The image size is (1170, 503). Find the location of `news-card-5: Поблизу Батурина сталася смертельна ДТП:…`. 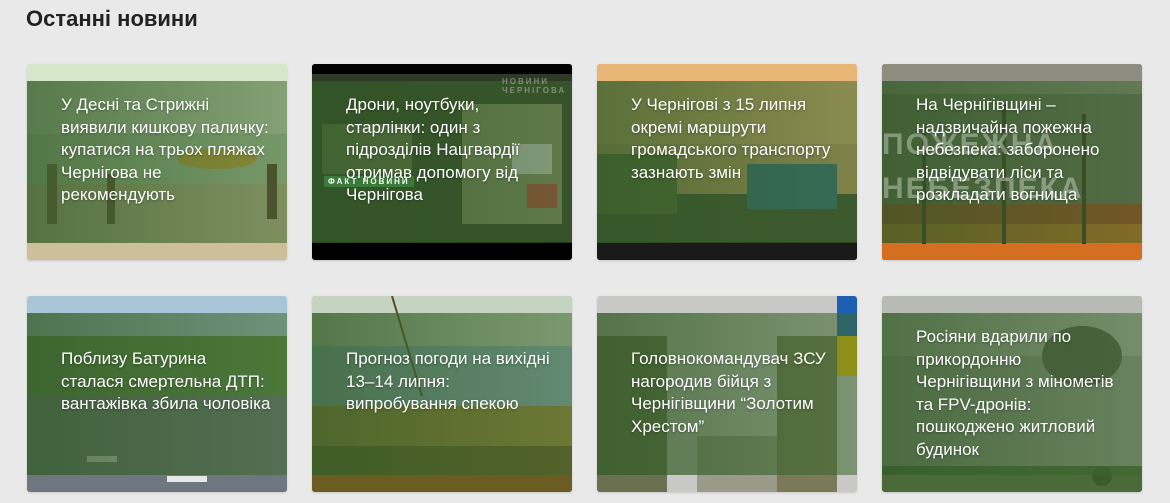

news-card-5: Поблизу Батурина сталася смертельна ДТП:… is located at coordinates (157, 394).